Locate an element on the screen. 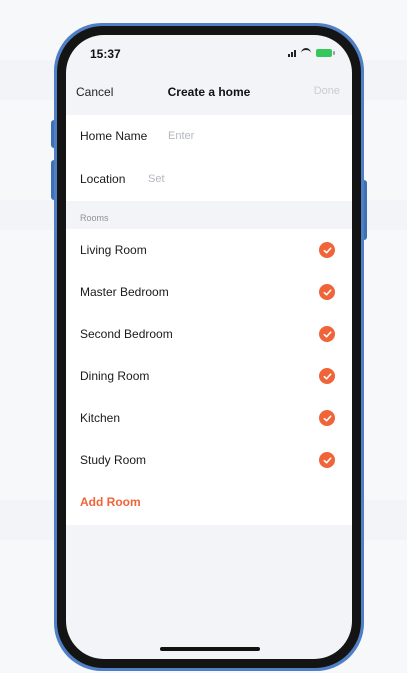  room-row-second-bedroom: Second Bedroom is located at coordinates (209, 334).